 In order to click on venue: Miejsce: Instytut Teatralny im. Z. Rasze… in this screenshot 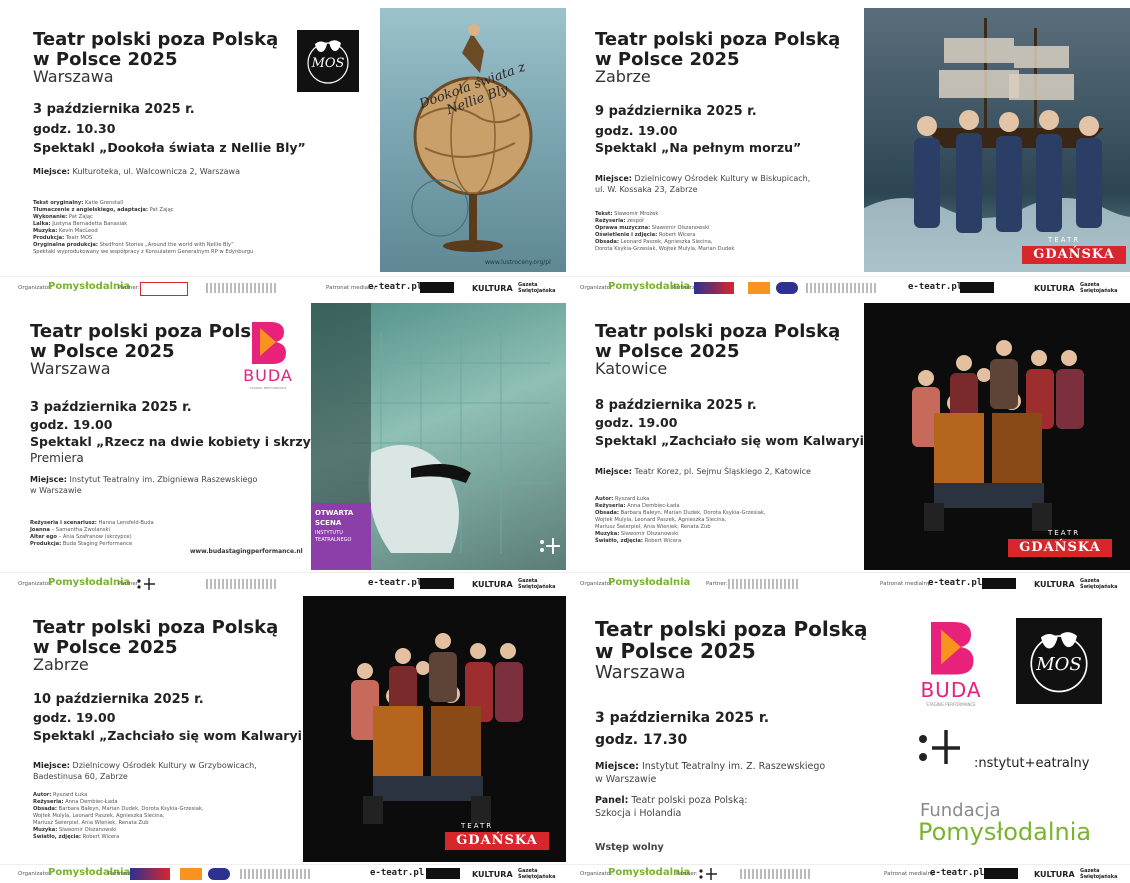, I will do `click(710, 773)`.